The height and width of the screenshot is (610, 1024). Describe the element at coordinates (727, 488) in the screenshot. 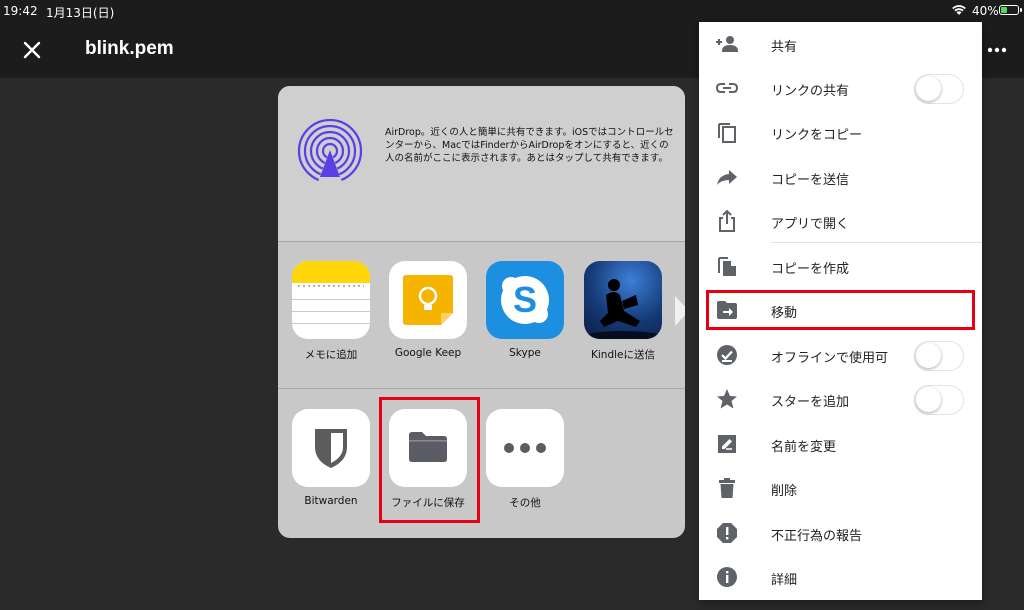

I see `trash-icon` at that location.